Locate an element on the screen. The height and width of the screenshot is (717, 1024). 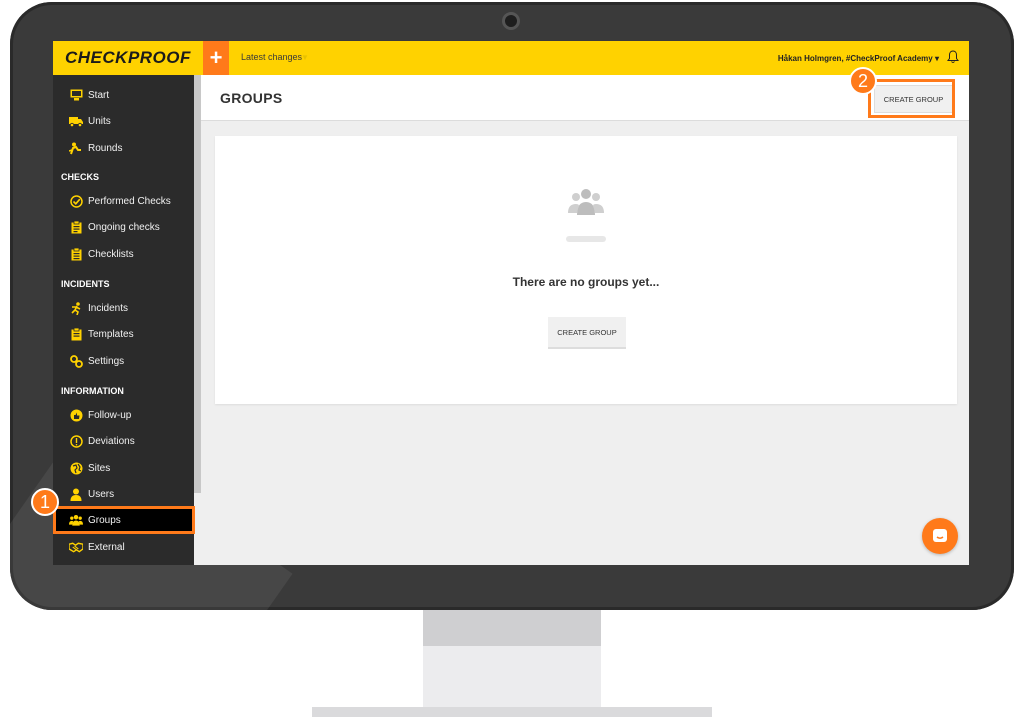
sidebar-item-groups: Groups is located at coordinates (123, 520).